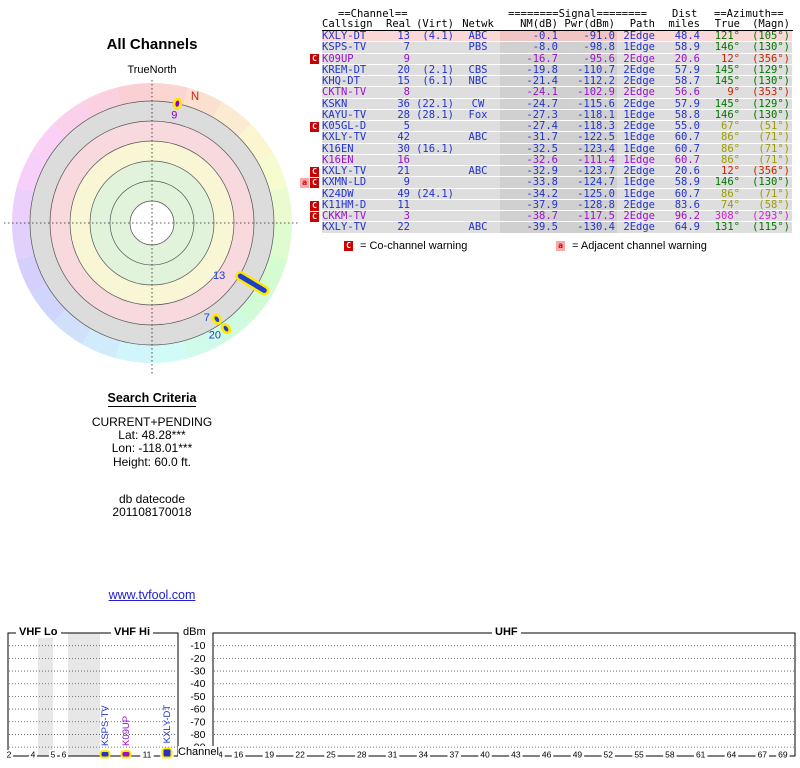 The height and width of the screenshot is (768, 800). What do you see at coordinates (722, 183) in the screenshot?
I see `cell-true-az: 146°` at bounding box center [722, 183].